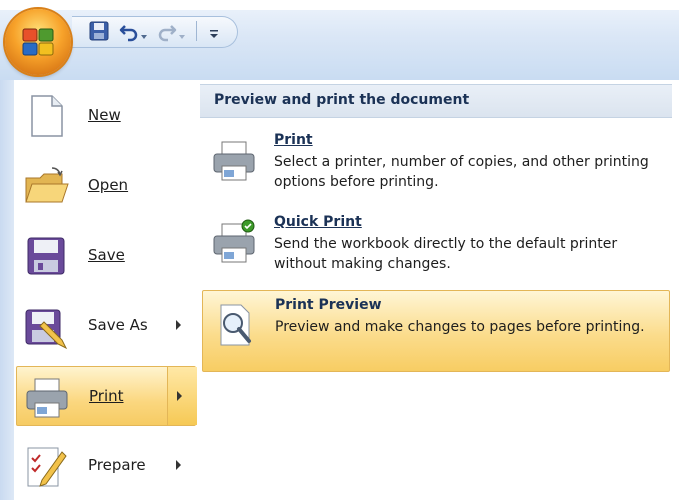 The width and height of the screenshot is (679, 500). I want to click on menu-item-label: Open, so click(108, 185).